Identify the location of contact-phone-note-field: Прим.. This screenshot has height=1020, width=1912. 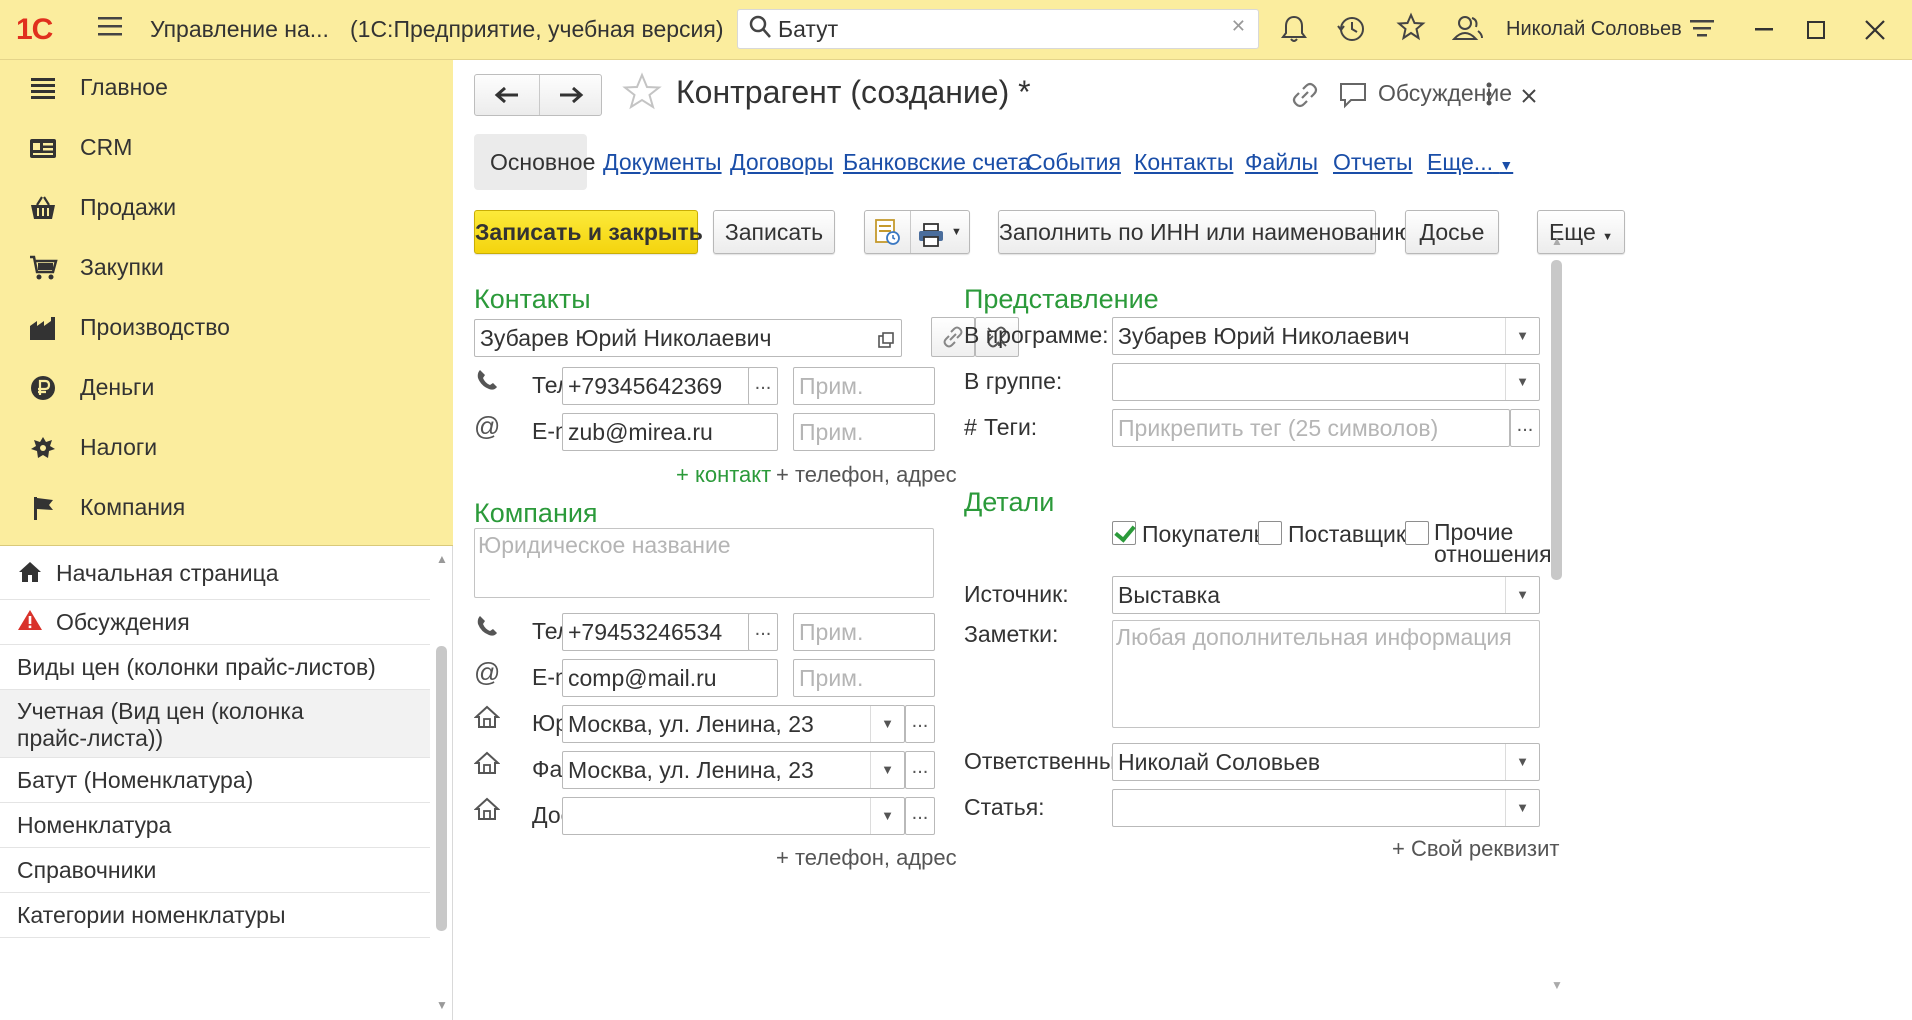
(864, 386).